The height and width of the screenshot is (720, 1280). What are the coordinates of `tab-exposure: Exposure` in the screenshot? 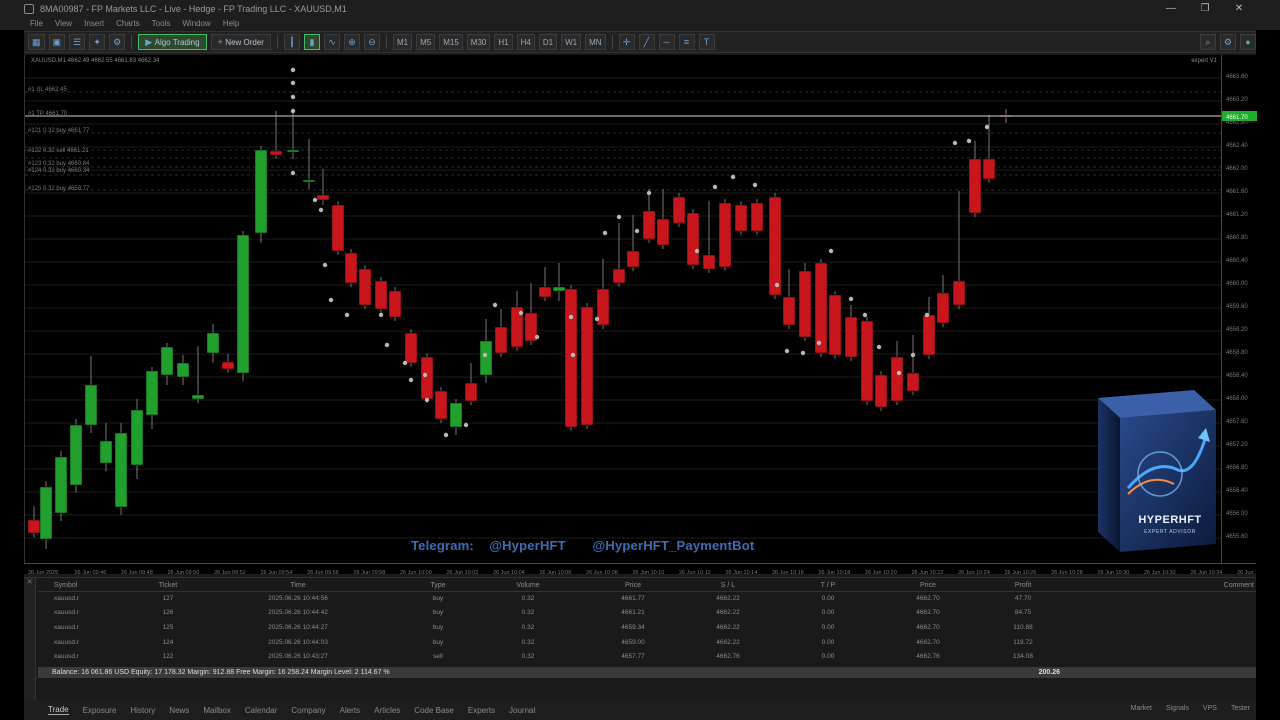 It's located at (100, 710).